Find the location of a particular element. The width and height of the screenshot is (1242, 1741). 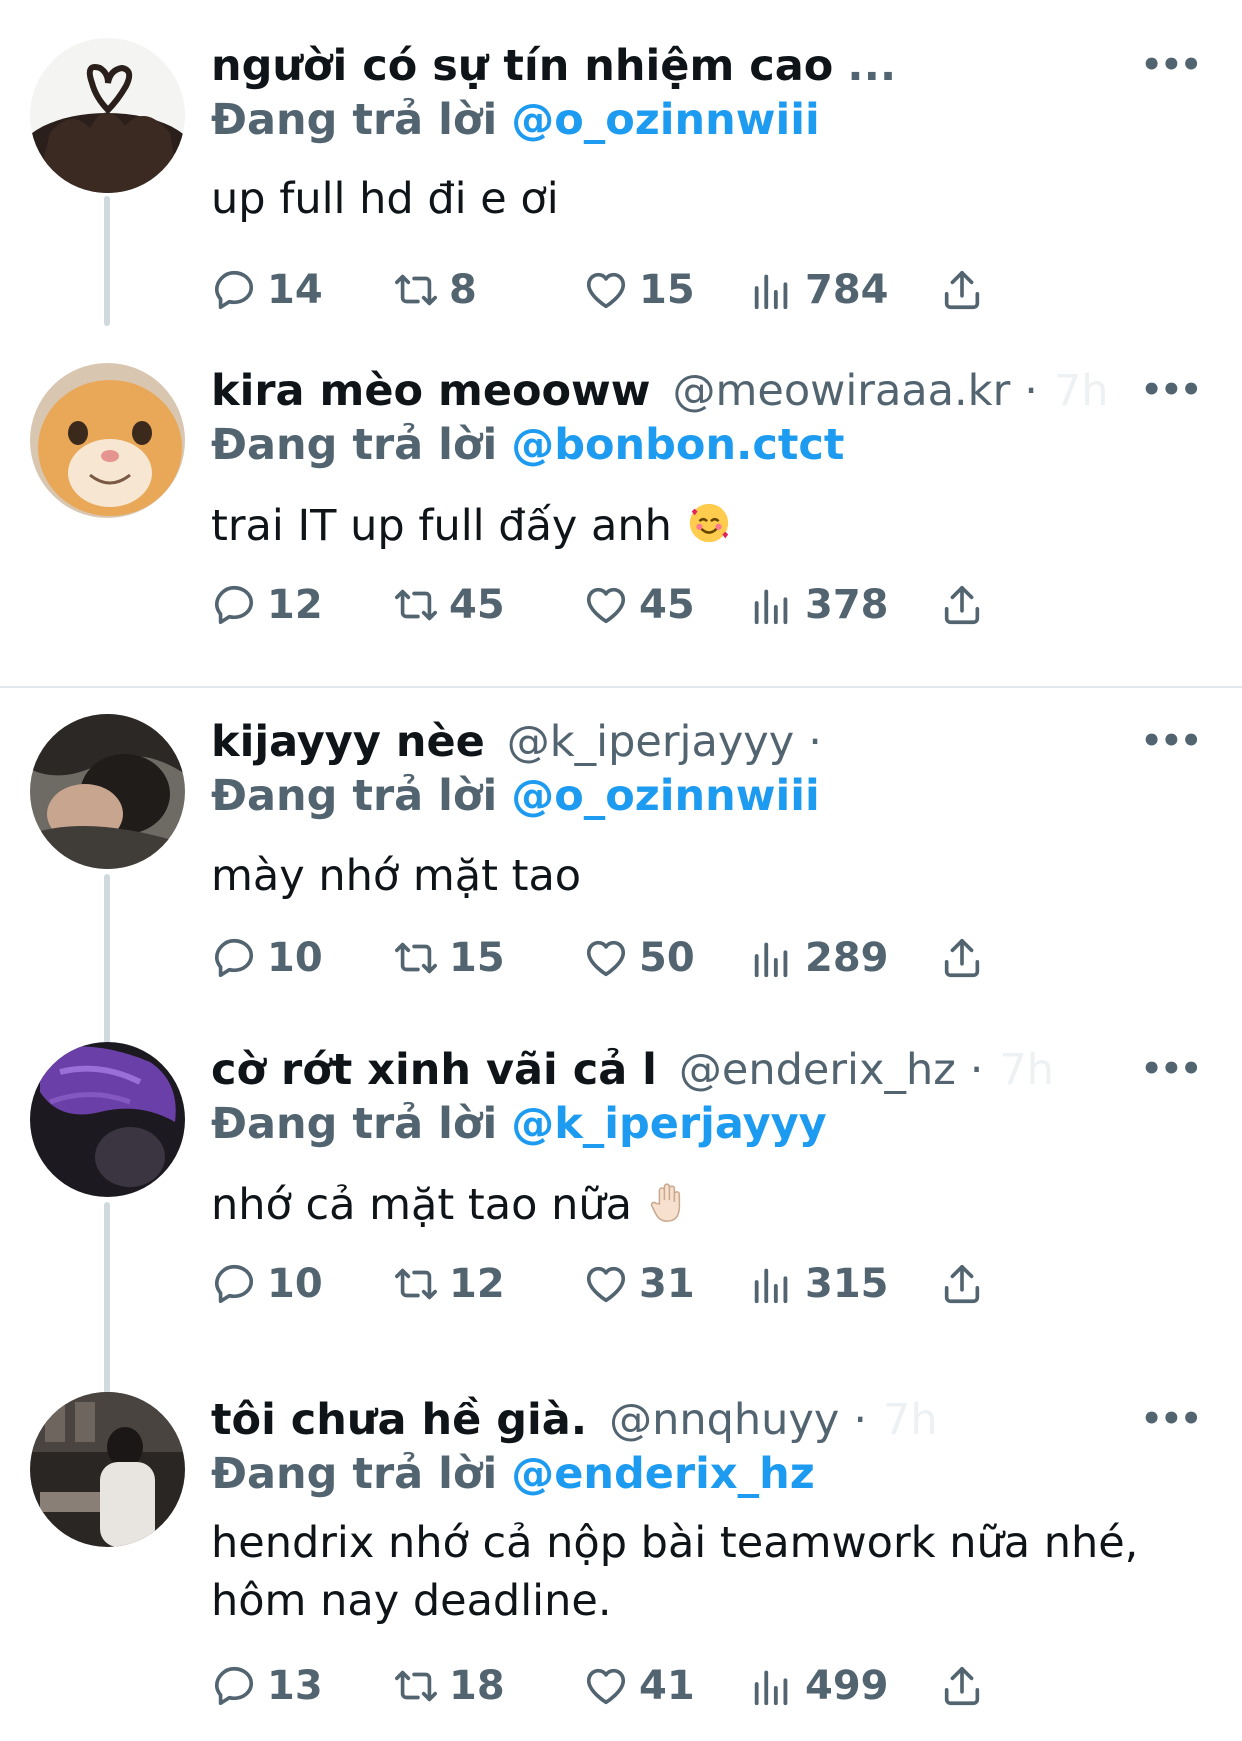

views-button: 315 is located at coordinates (819, 1284).